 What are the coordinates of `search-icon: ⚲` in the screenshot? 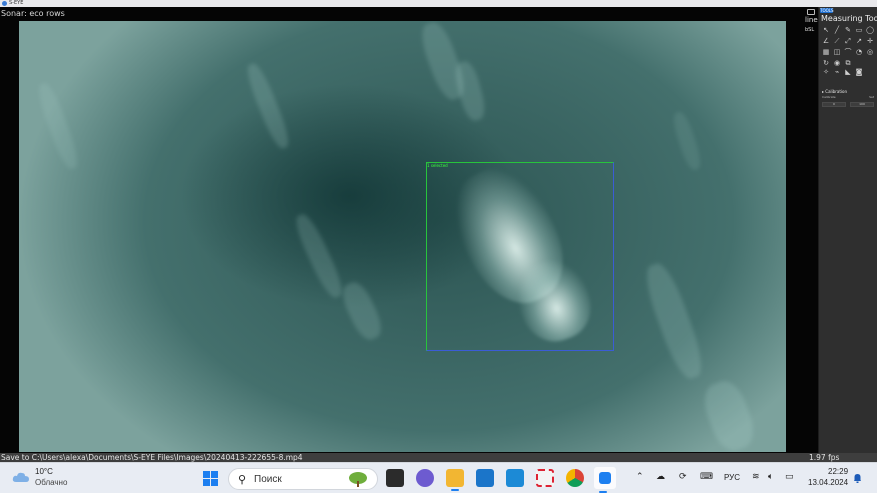 It's located at (242, 479).